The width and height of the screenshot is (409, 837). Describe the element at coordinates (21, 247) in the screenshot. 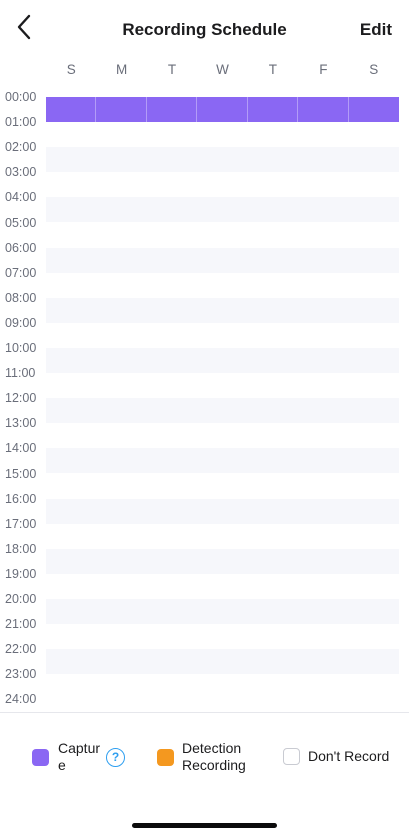

I see `hour-label: 06:00` at that location.